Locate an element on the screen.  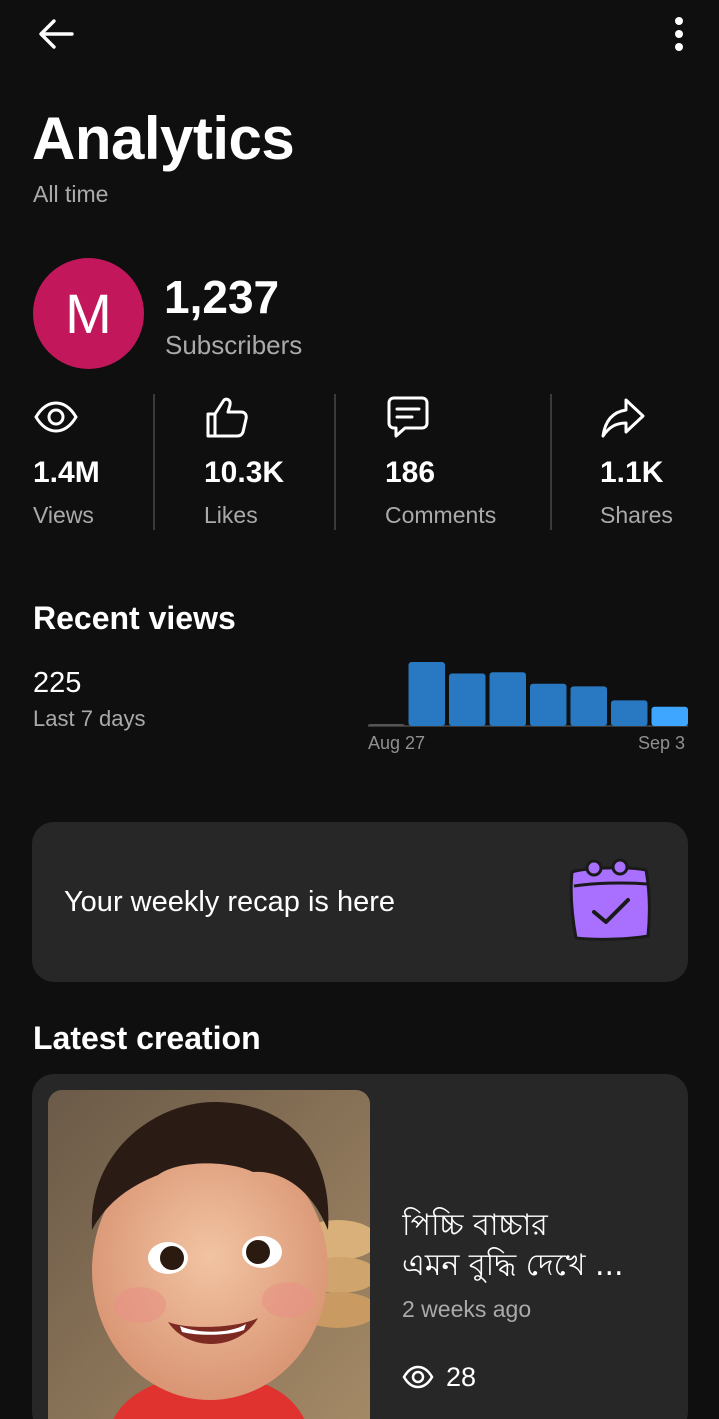
stat-likes-value: 10.3K is located at coordinates (244, 472).